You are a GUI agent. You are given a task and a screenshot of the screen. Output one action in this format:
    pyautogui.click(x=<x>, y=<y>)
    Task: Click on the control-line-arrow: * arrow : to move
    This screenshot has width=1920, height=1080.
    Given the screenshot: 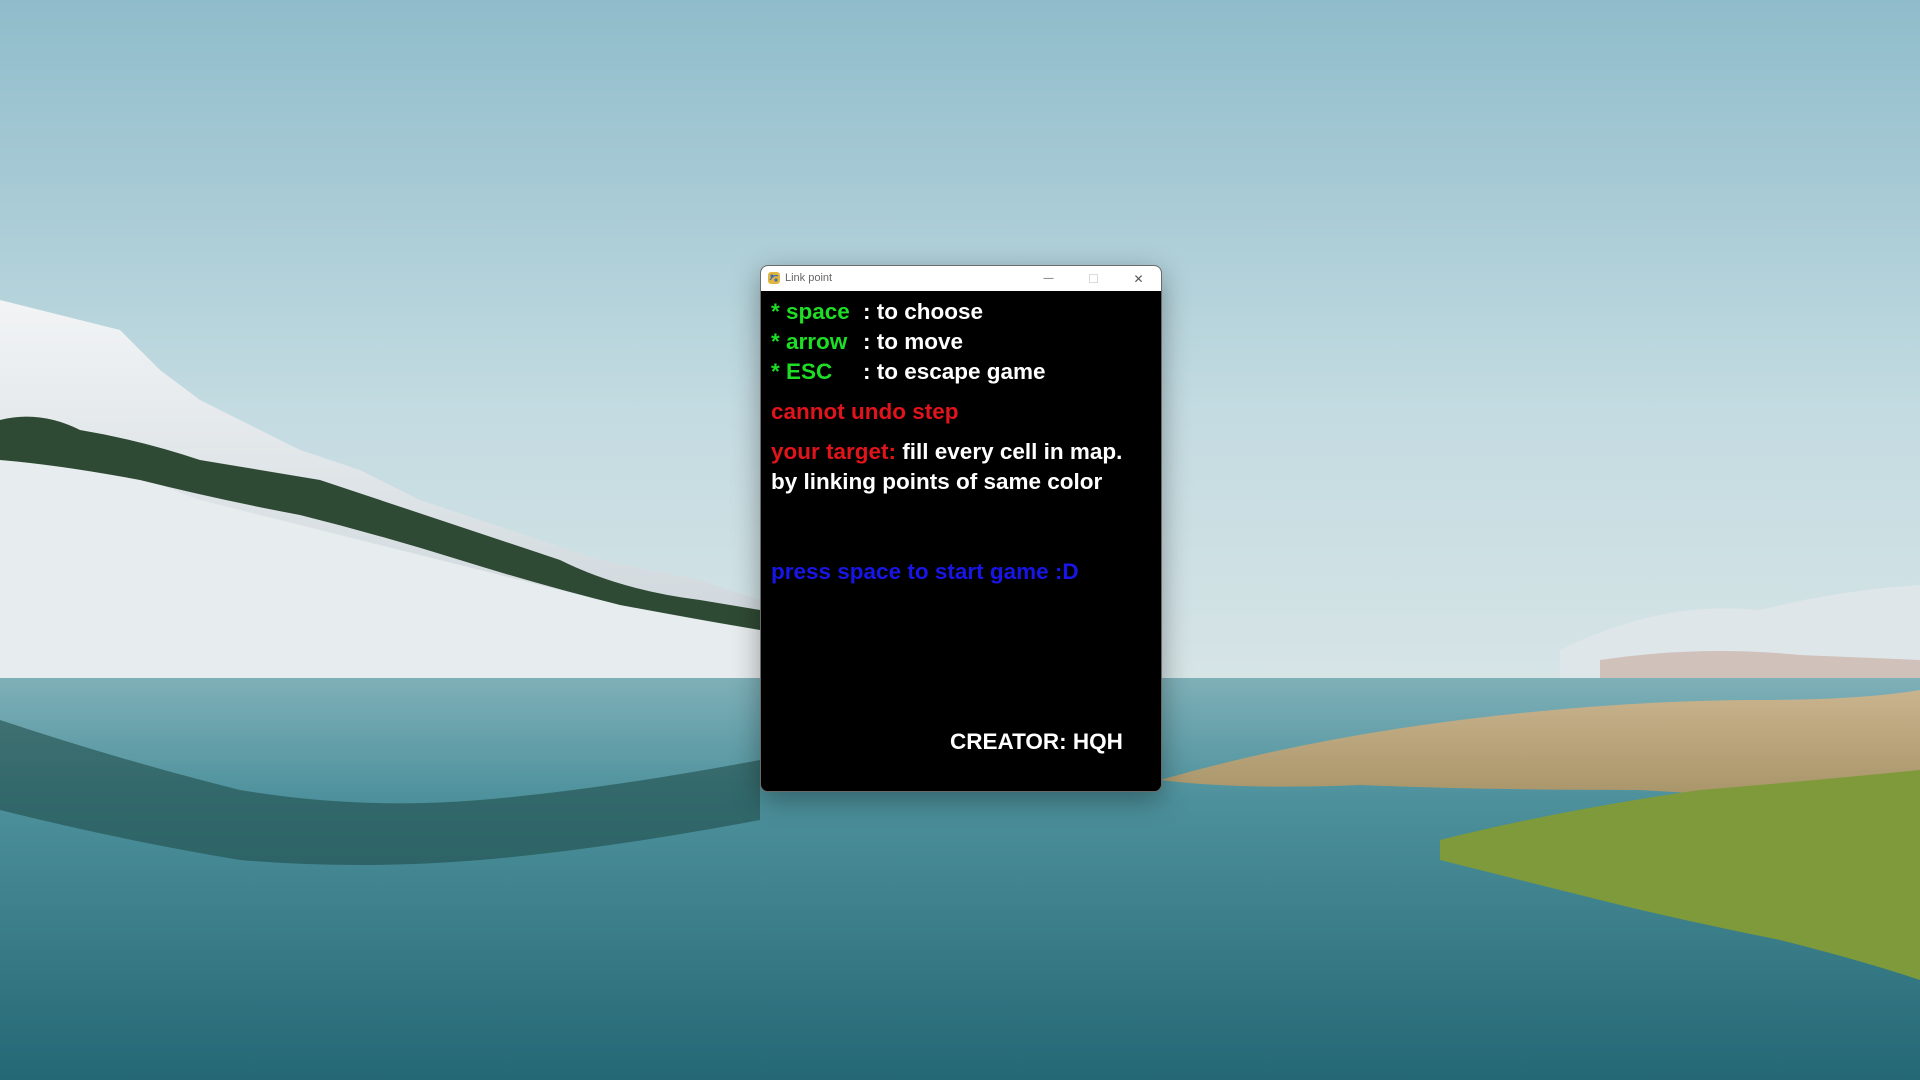 What is the action you would take?
    pyautogui.click(x=867, y=341)
    